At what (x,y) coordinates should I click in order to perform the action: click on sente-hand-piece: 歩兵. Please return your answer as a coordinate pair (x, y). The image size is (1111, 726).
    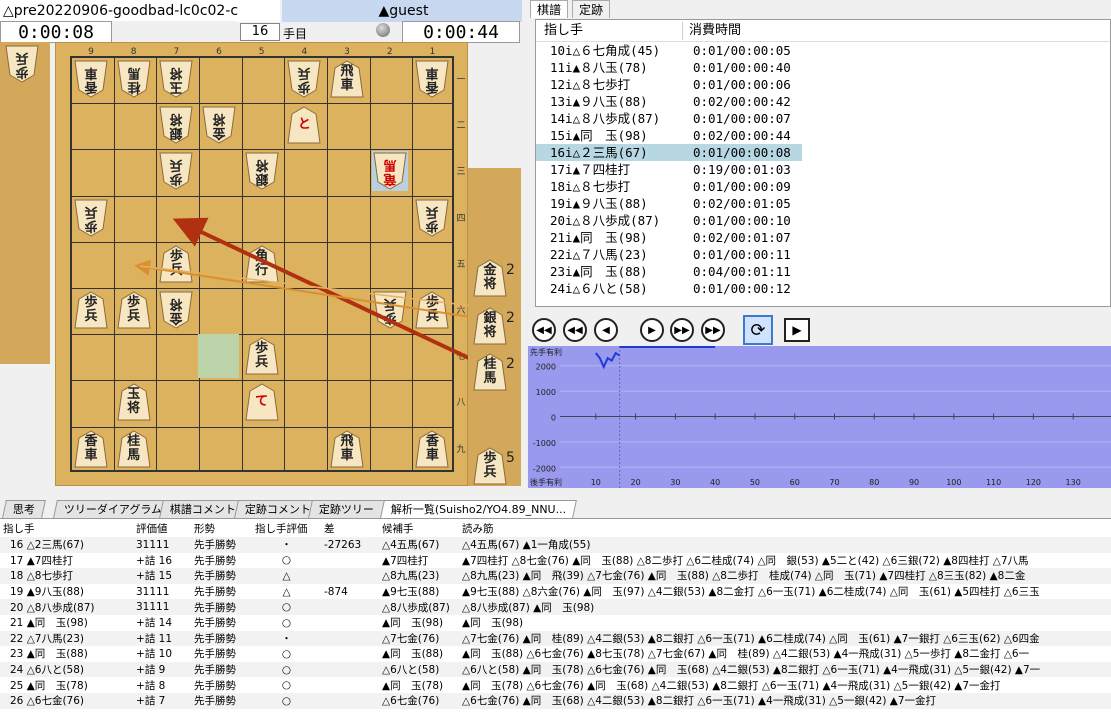
    Looking at the image, I should click on (490, 466).